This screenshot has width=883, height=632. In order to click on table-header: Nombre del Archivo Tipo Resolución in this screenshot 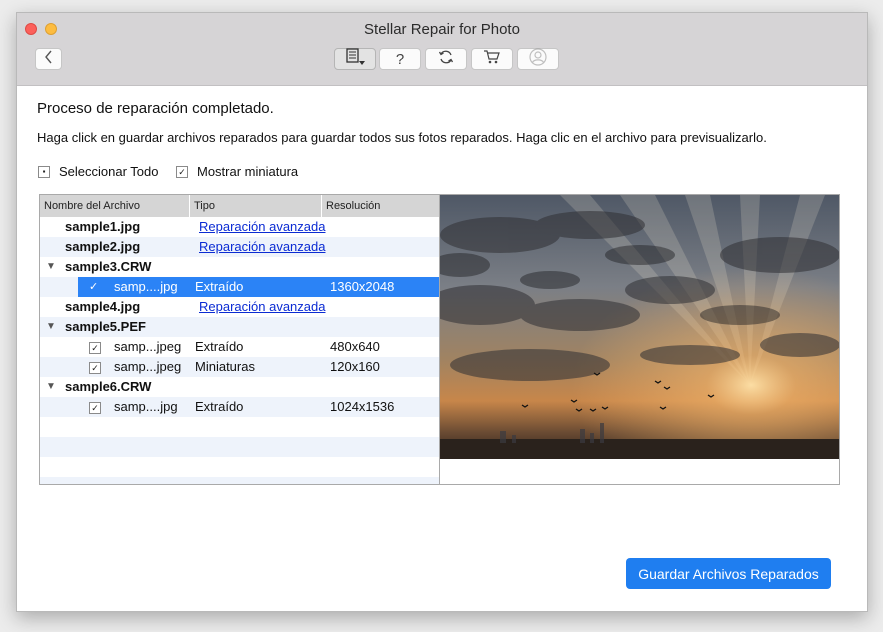, I will do `click(239, 206)`.